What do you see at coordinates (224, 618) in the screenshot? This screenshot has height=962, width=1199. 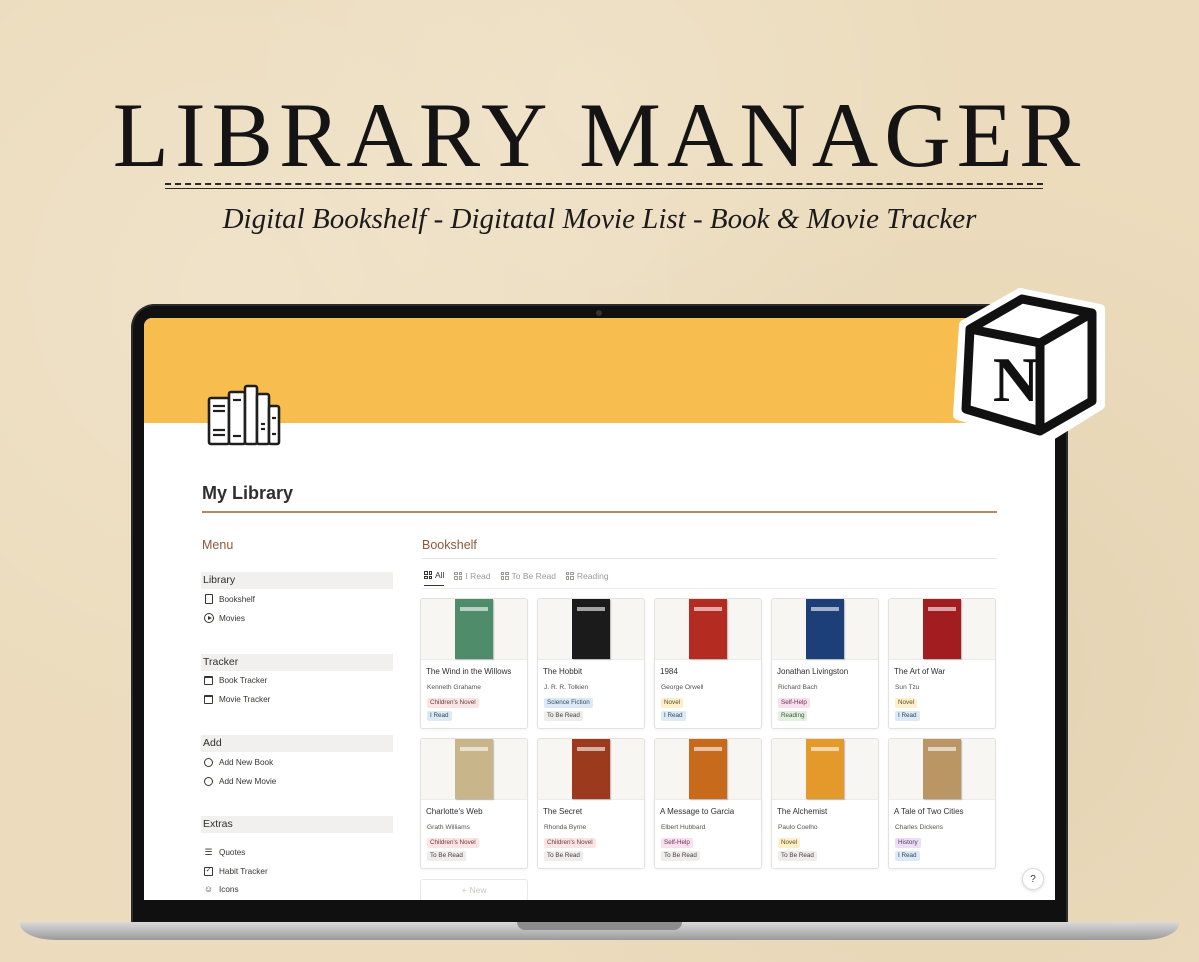 I see `sidebar-item-movies: Movies` at bounding box center [224, 618].